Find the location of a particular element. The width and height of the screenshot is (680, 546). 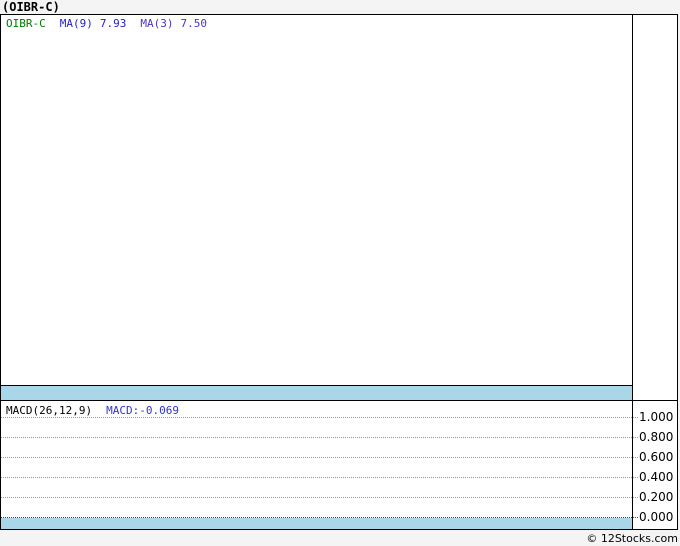

gridline-1.000 is located at coordinates (319, 417).